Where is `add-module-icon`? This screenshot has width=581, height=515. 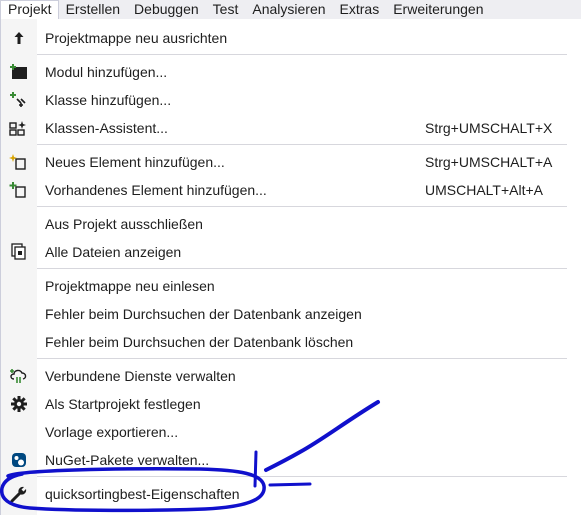
add-module-icon is located at coordinates (19, 72).